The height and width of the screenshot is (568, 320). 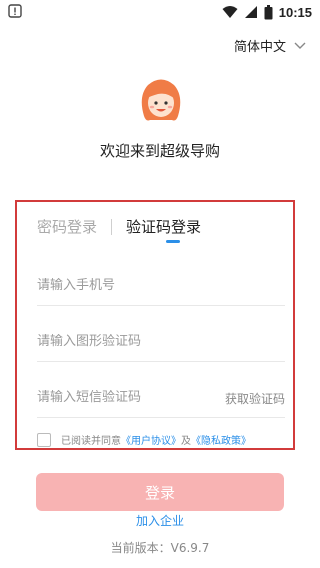 I want to click on battery-icon, so click(x=268, y=11).